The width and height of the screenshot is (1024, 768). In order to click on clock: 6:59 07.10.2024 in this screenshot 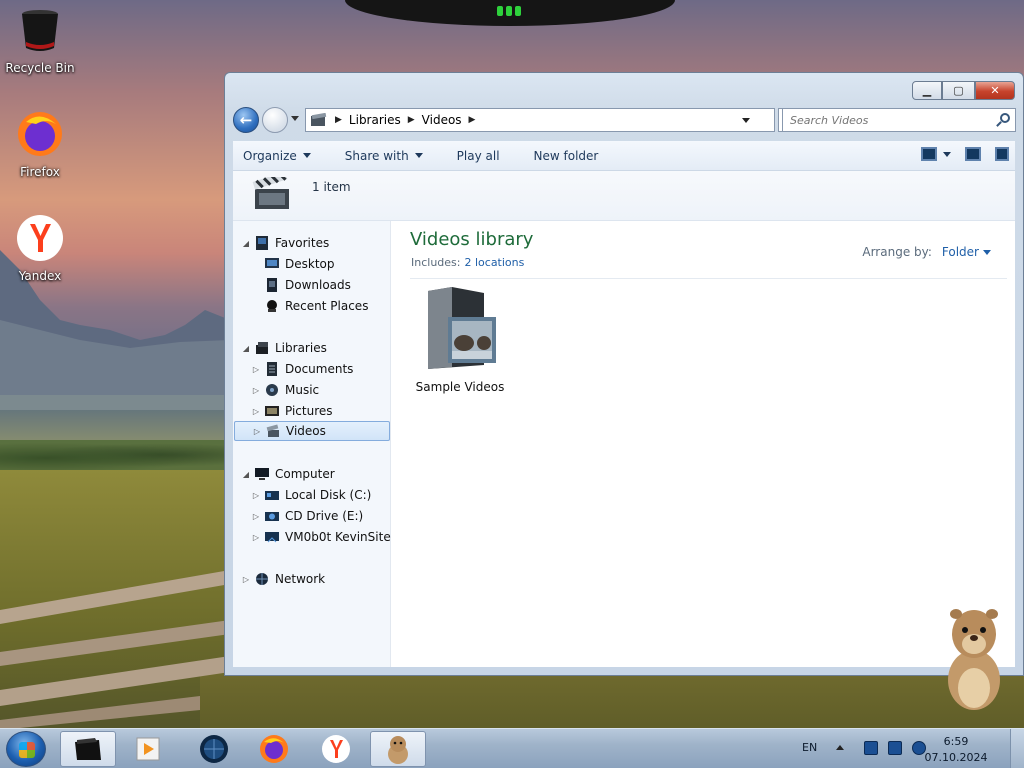, I will do `click(956, 750)`.